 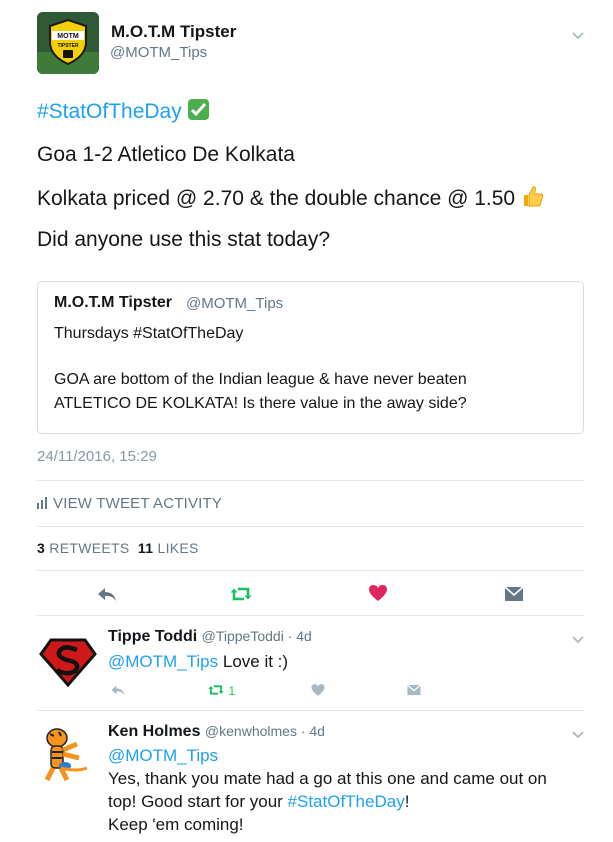 I want to click on engagement-counts: 3 RETWEETS 11 LIKES, so click(x=118, y=548).